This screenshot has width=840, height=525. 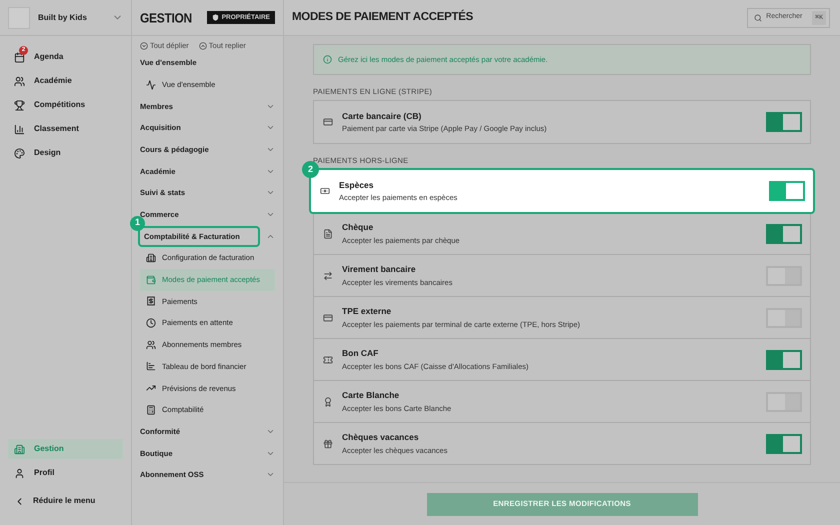 I want to click on receipt-icon, so click(x=151, y=301).